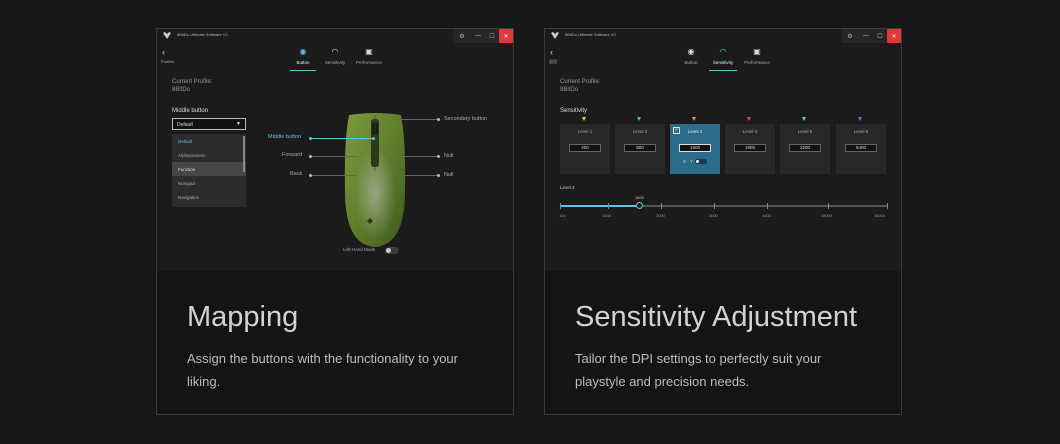  Describe the element at coordinates (713, 215) in the screenshot. I see `tick-label: 3000` at that location.